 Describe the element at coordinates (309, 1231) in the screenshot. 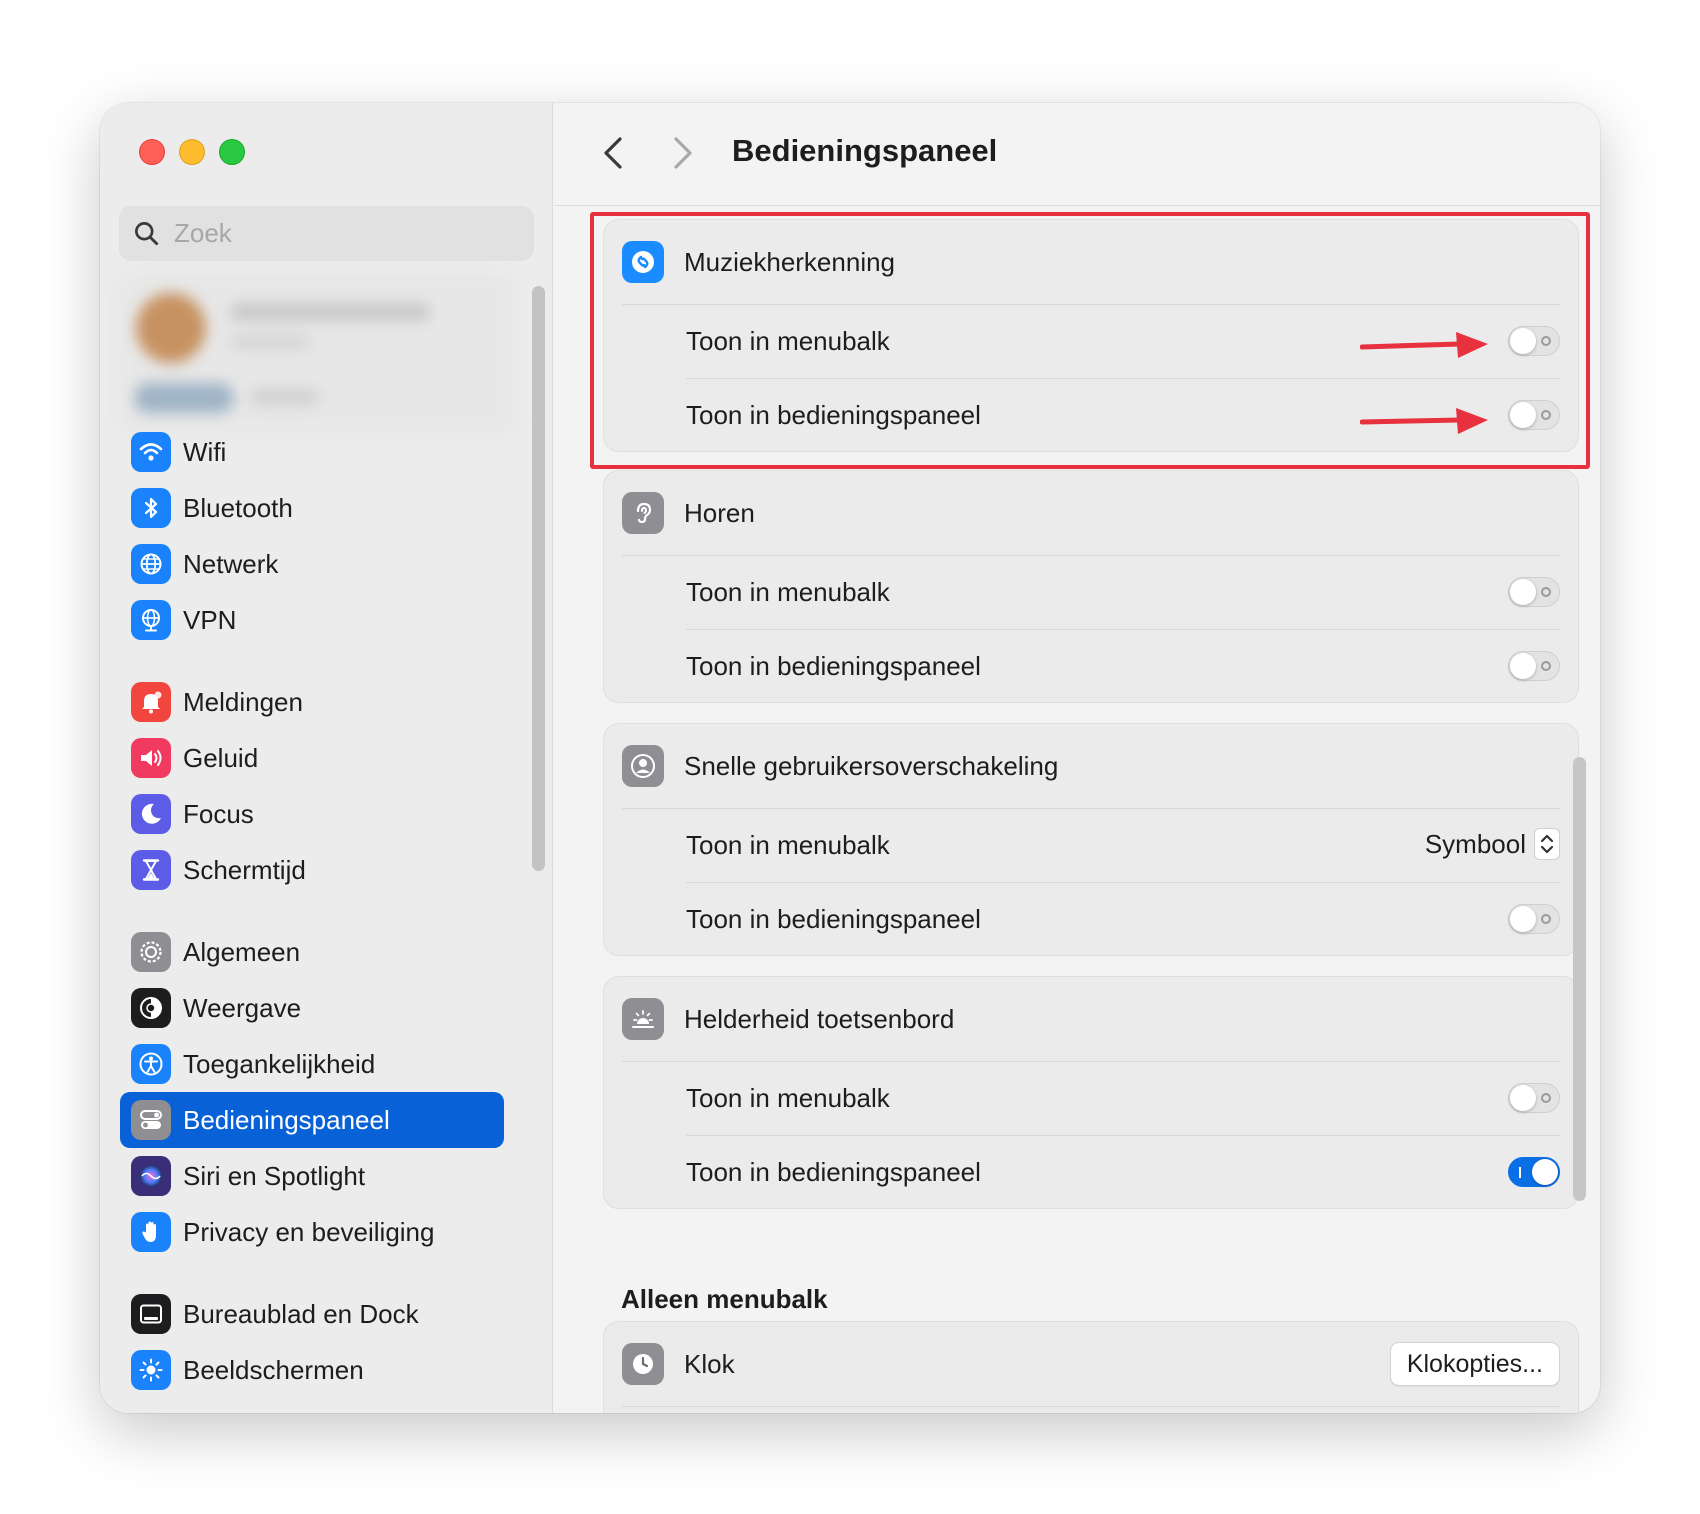

I see `sidebar-item-label: Privacy en beveiliging` at that location.